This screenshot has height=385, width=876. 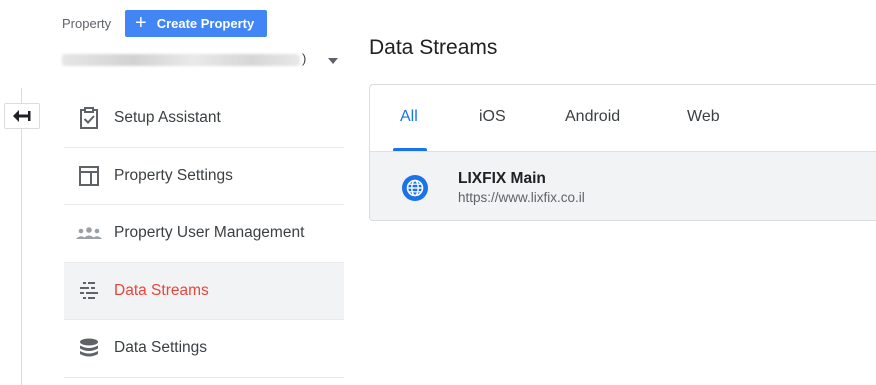 What do you see at coordinates (592, 117) in the screenshot?
I see `tab-android: Android` at bounding box center [592, 117].